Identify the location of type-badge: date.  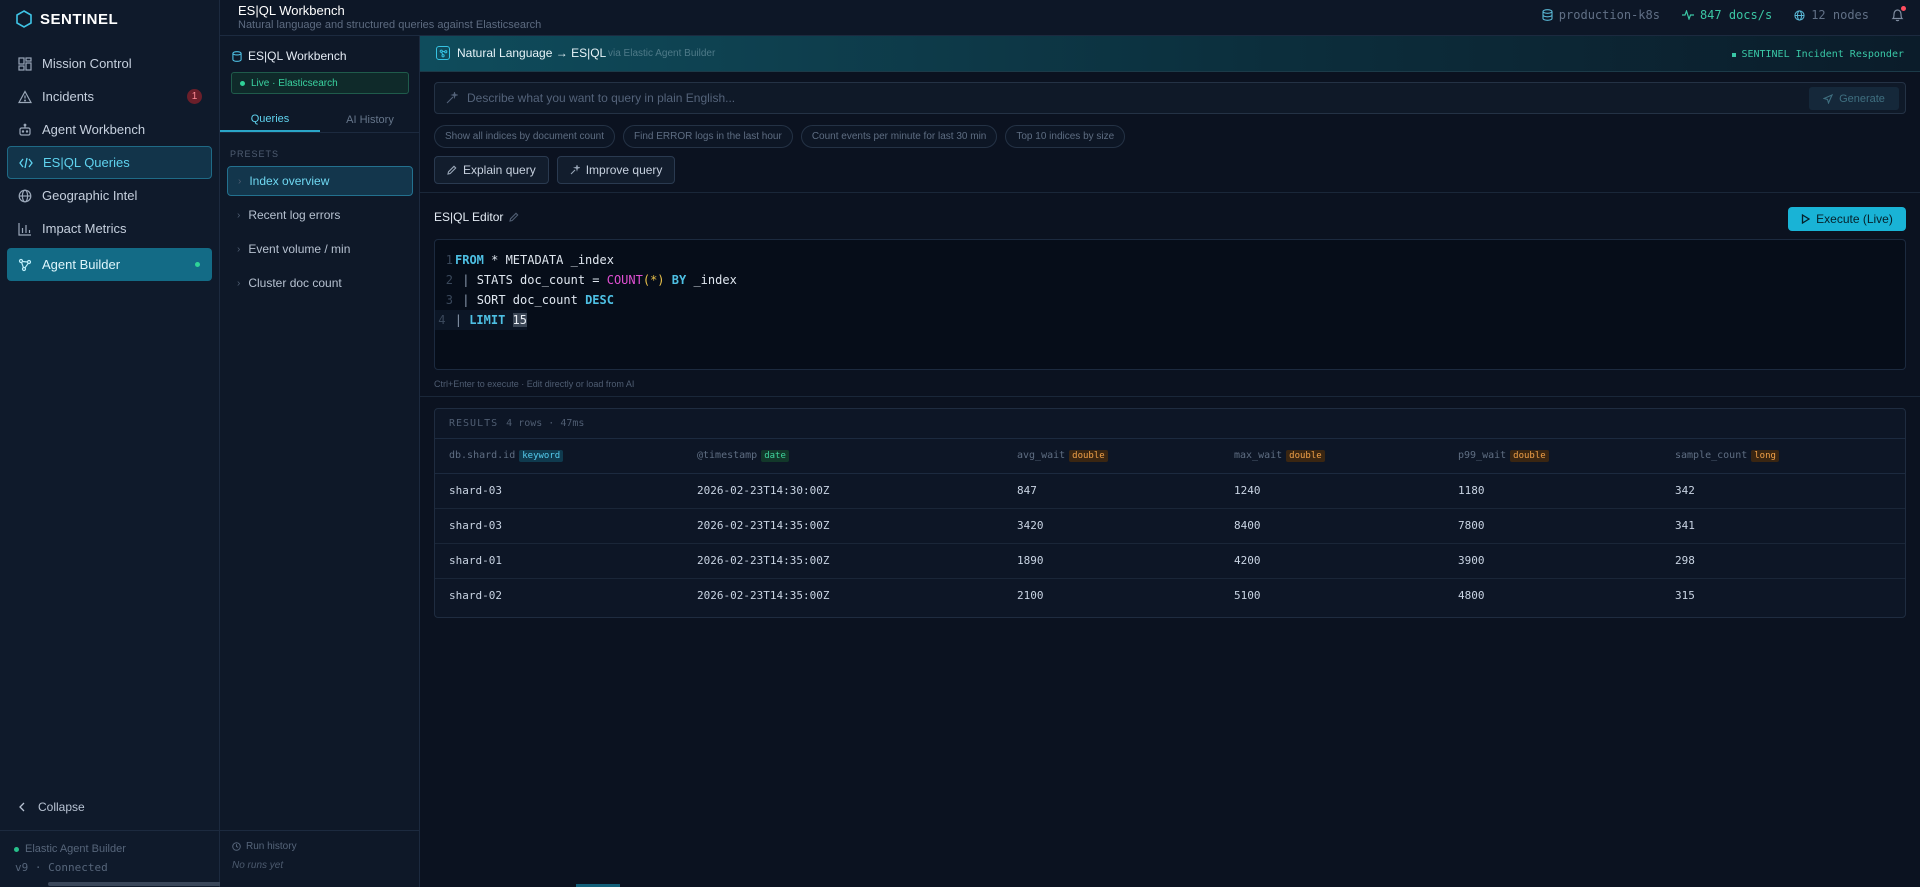
(775, 455).